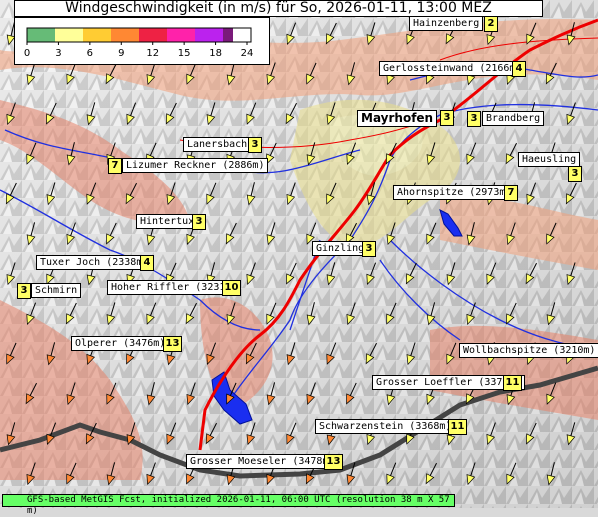 The width and height of the screenshot is (598, 517). Describe the element at coordinates (549, 159) in the screenshot. I see `place-label: Haeusling` at that location.